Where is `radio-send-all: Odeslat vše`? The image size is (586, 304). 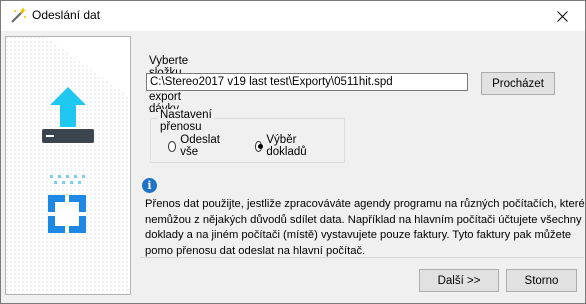
radio-send-all: Odeslat vše is located at coordinates (195, 146).